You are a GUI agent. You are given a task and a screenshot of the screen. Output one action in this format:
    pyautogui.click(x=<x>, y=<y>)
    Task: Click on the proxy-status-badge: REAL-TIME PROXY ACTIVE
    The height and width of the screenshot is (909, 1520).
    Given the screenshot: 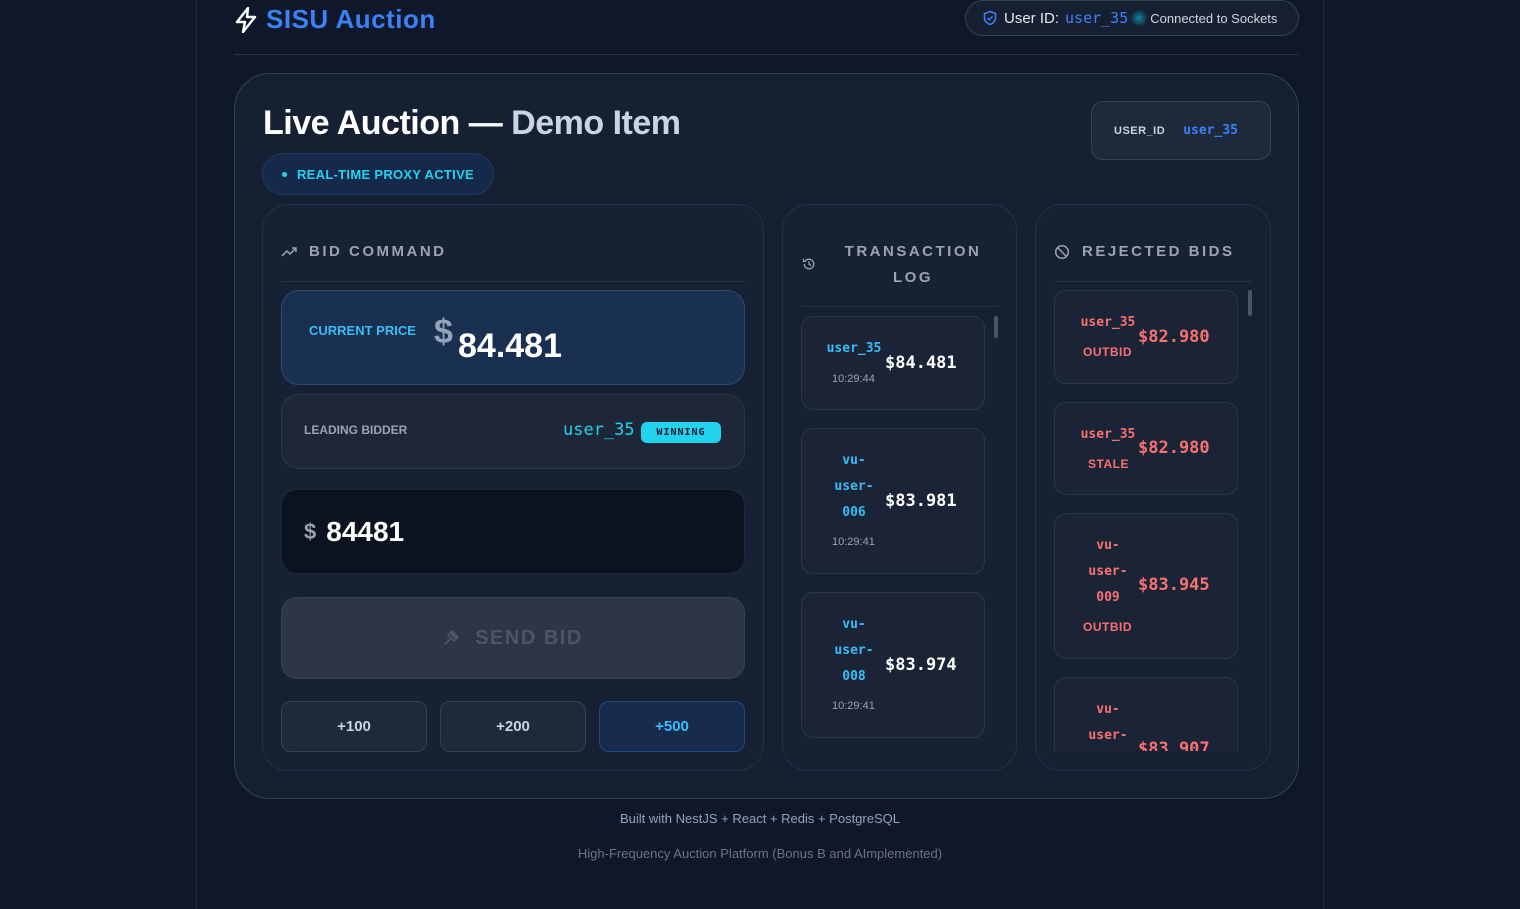 What is the action you would take?
    pyautogui.click(x=378, y=174)
    